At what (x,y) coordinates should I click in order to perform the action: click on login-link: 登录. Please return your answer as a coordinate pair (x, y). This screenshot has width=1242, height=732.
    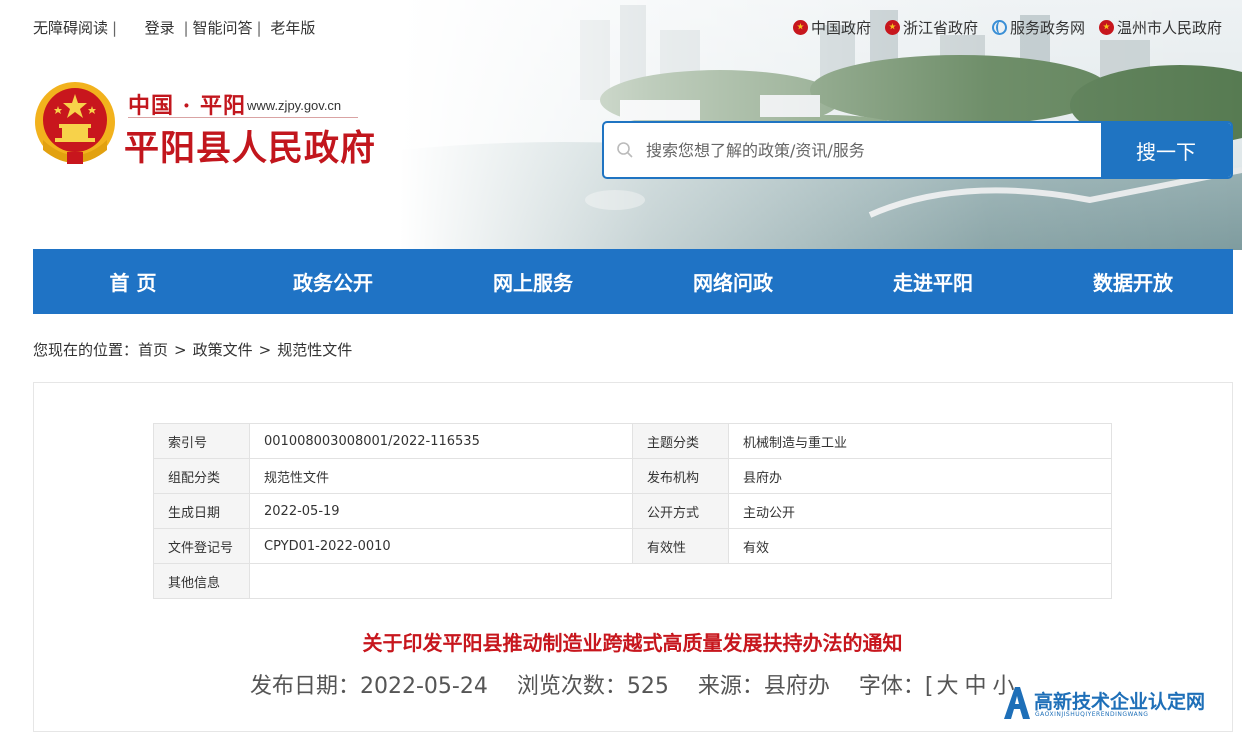
    Looking at the image, I should click on (160, 28).